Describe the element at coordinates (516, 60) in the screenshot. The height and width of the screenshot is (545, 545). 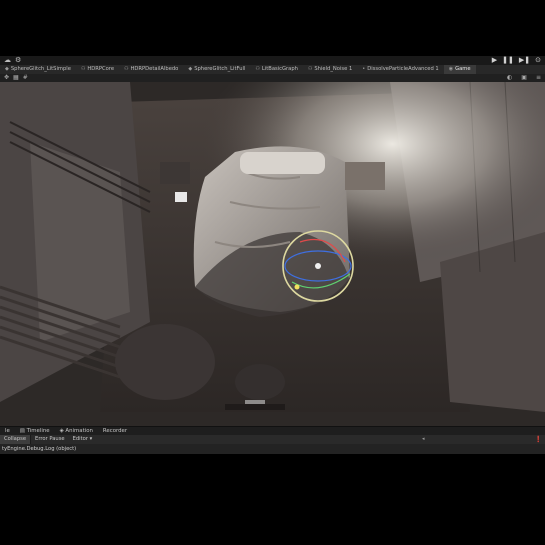
I see `play-controls: ▶ ❚❚ ▶❚ ⊙` at that location.